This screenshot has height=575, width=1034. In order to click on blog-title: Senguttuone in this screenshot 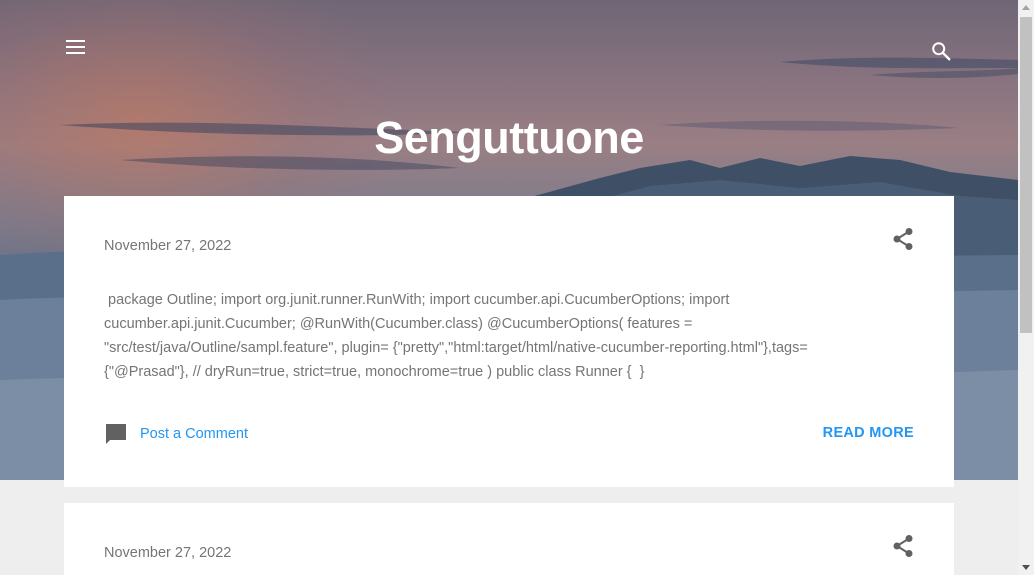, I will do `click(509, 138)`.